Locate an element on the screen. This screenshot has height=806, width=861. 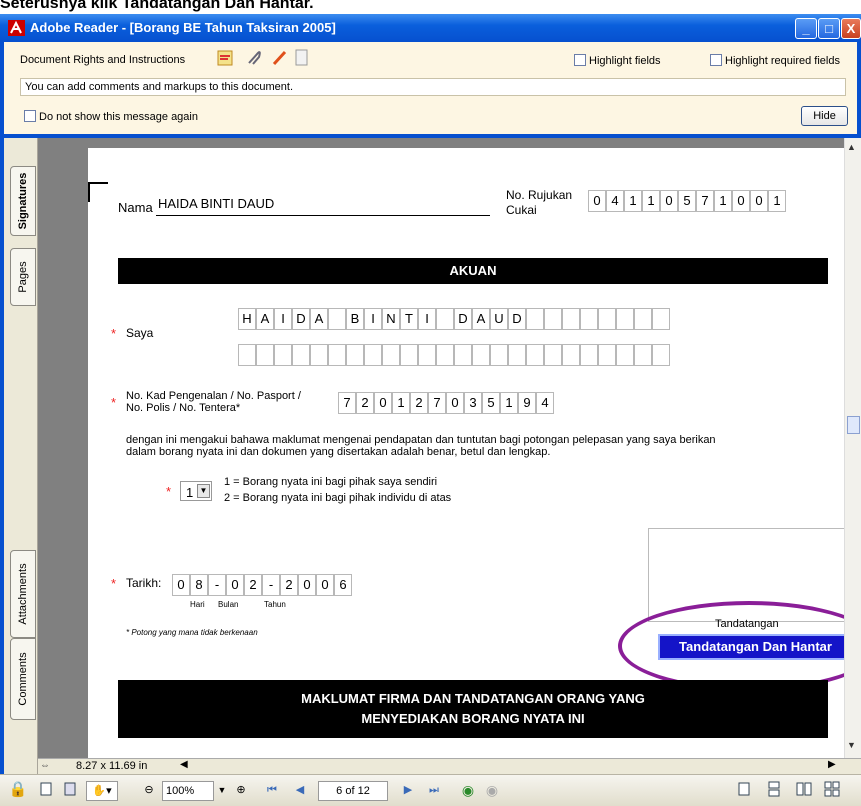
saya-field-row1: HAIDABINTIDAUD is located at coordinates (454, 319).